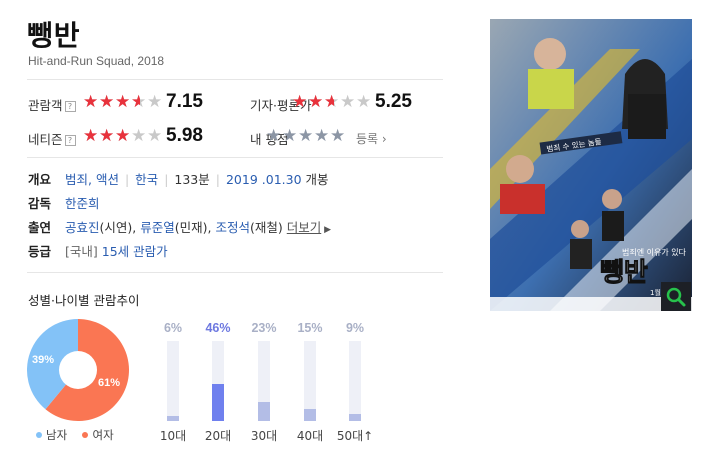  What do you see at coordinates (173, 328) in the screenshot?
I see `age-pct-label: 6%` at bounding box center [173, 328].